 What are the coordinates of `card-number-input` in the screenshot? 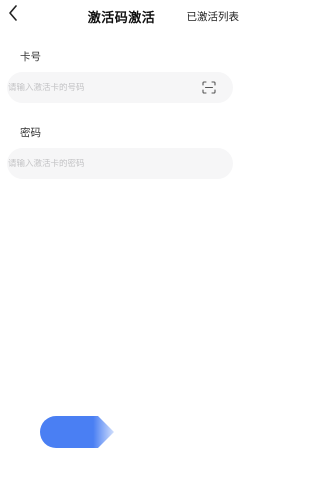 It's located at (104, 87).